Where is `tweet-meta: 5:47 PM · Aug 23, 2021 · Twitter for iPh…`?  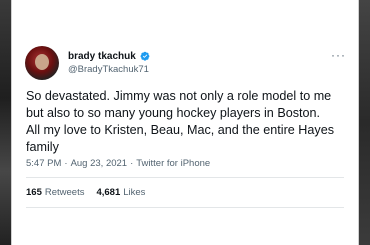
tweet-meta: 5:47 PM · Aug 23, 2021 · Twitter for iPh… is located at coordinates (118, 163).